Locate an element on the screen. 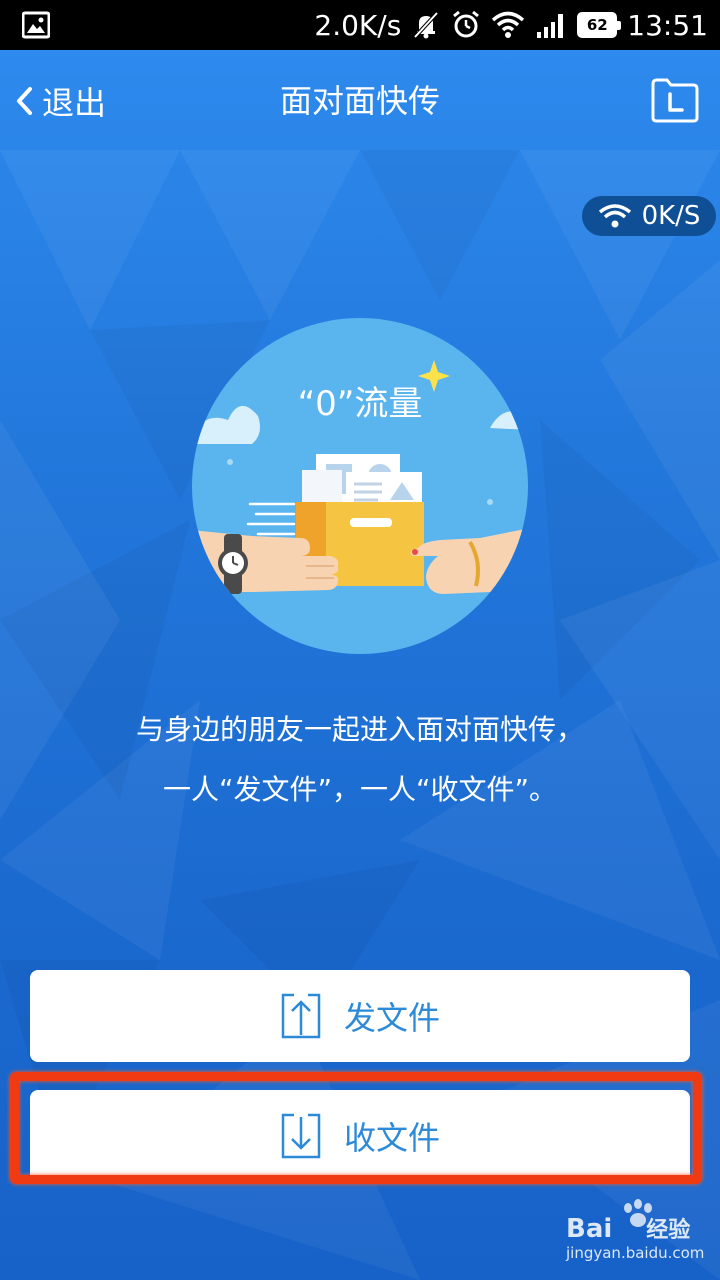 The image size is (720, 1280). upload-icon is located at coordinates (301, 1016).